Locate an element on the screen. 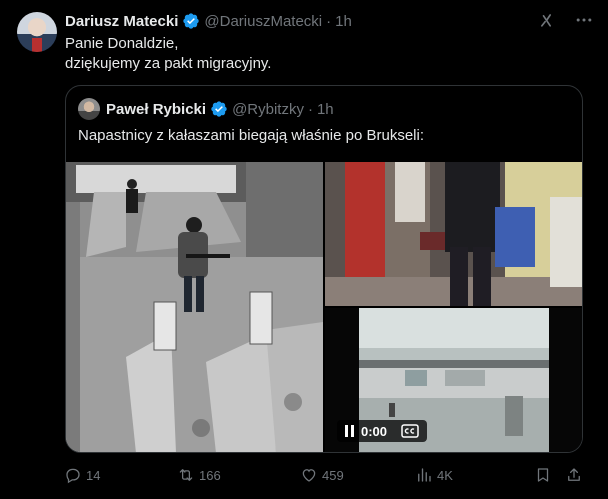 Image resolution: width=608 pixels, height=499 pixels. repost-button: 166 is located at coordinates (199, 475).